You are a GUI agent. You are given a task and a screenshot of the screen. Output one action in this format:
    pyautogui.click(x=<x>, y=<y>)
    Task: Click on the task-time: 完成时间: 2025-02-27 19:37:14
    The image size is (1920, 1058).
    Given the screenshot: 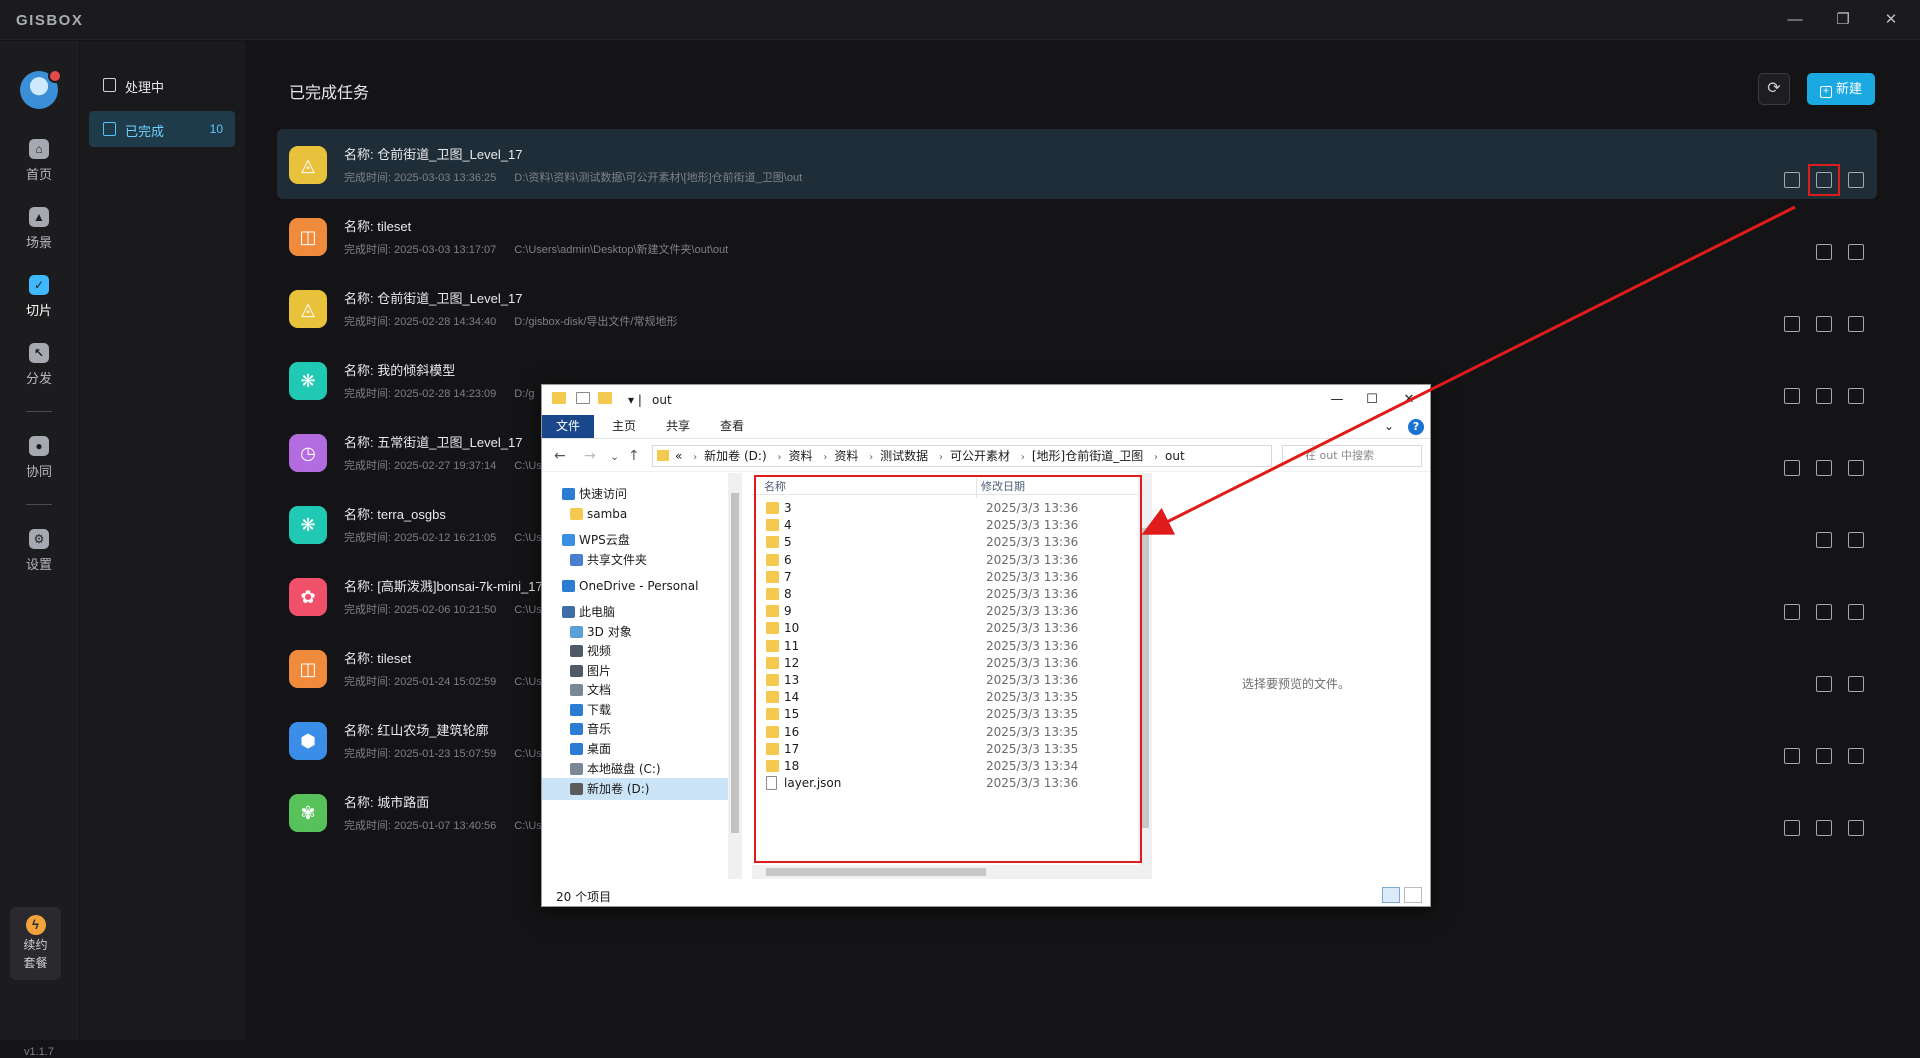 What is the action you would take?
    pyautogui.click(x=420, y=466)
    